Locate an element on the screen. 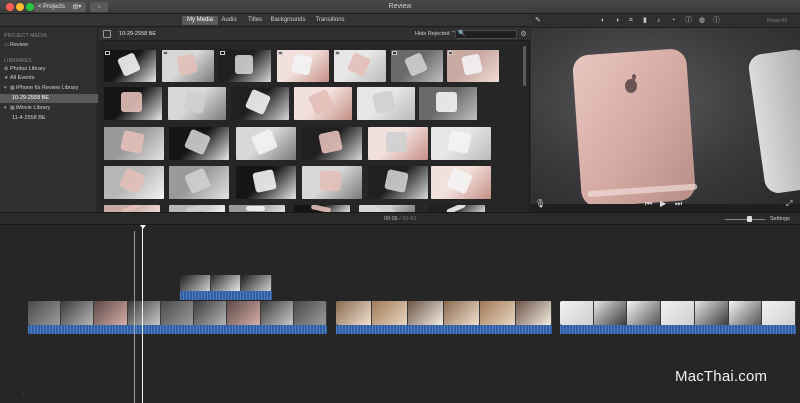 Image resolution: width=800 pixels, height=403 pixels. fullscreen-icon: ⤢ is located at coordinates (789, 204).